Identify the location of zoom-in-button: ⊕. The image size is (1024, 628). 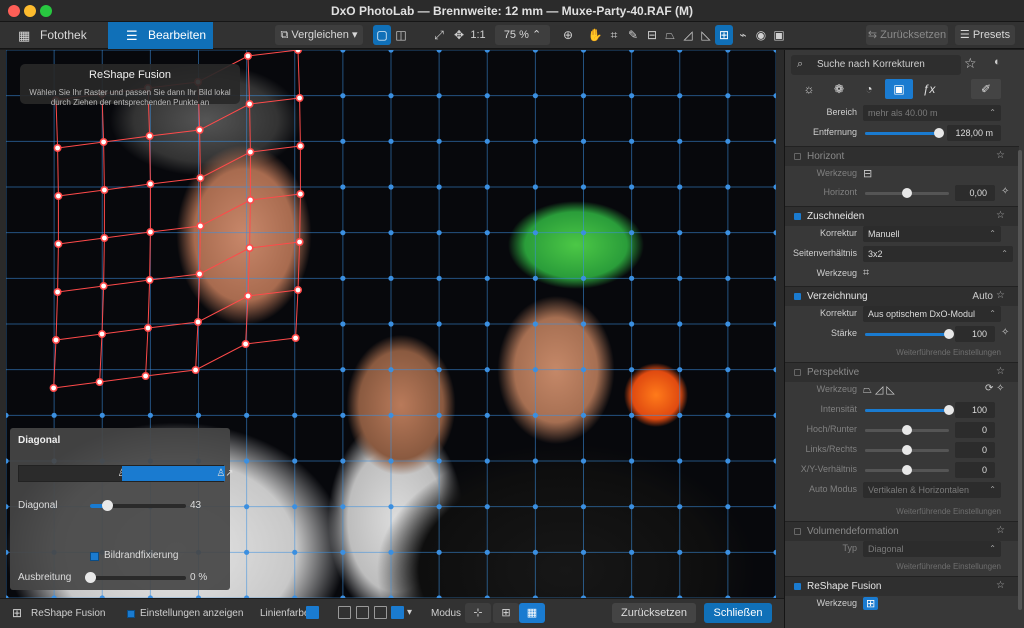
(568, 35).